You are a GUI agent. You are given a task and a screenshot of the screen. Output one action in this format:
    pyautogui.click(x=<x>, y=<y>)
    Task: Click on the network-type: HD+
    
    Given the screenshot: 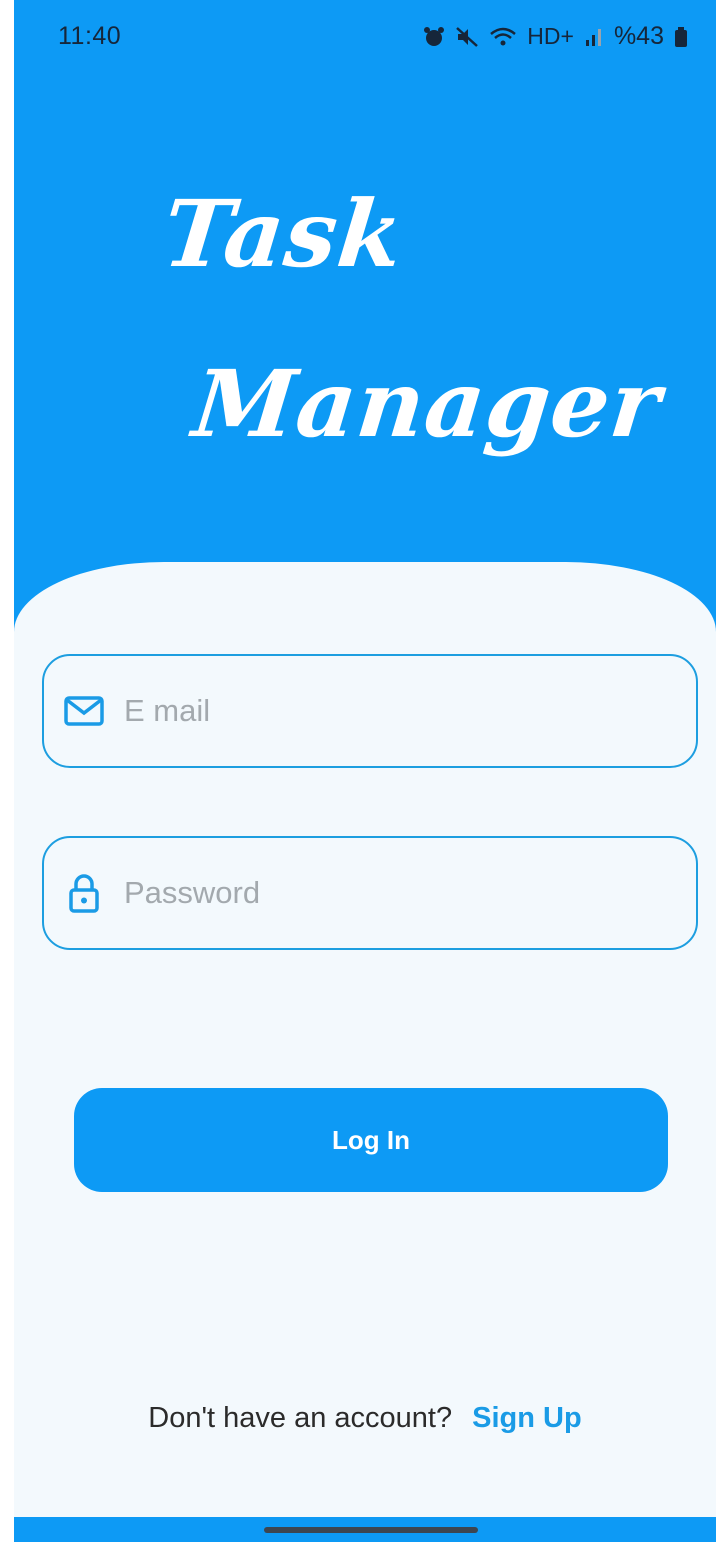 What is the action you would take?
    pyautogui.click(x=550, y=36)
    